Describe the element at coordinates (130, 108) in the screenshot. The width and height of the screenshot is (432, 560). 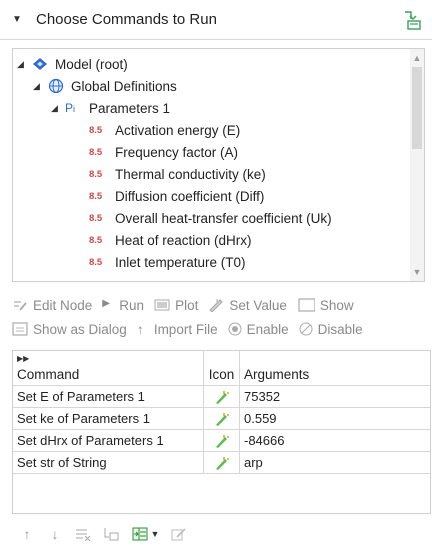
I see `tree-node-label: Parameters 1` at that location.